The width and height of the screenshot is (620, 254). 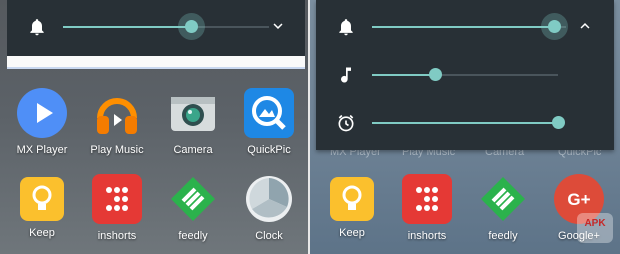 What do you see at coordinates (42, 150) in the screenshot?
I see `app-label: MX Player` at bounding box center [42, 150].